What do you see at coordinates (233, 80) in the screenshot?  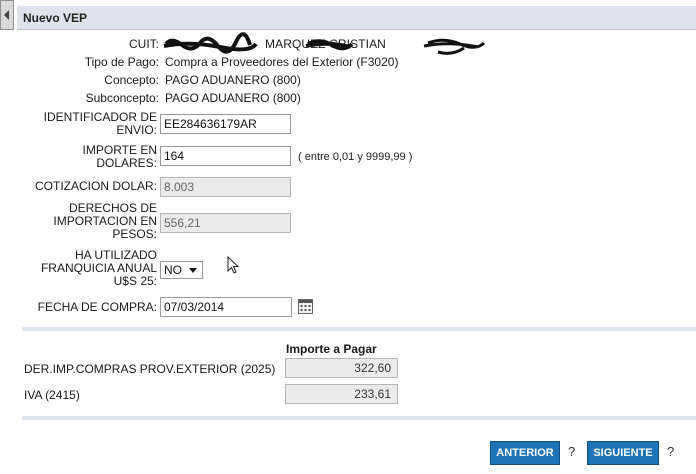 I see `concepto-value: PAGO ADUANERO (800)` at bounding box center [233, 80].